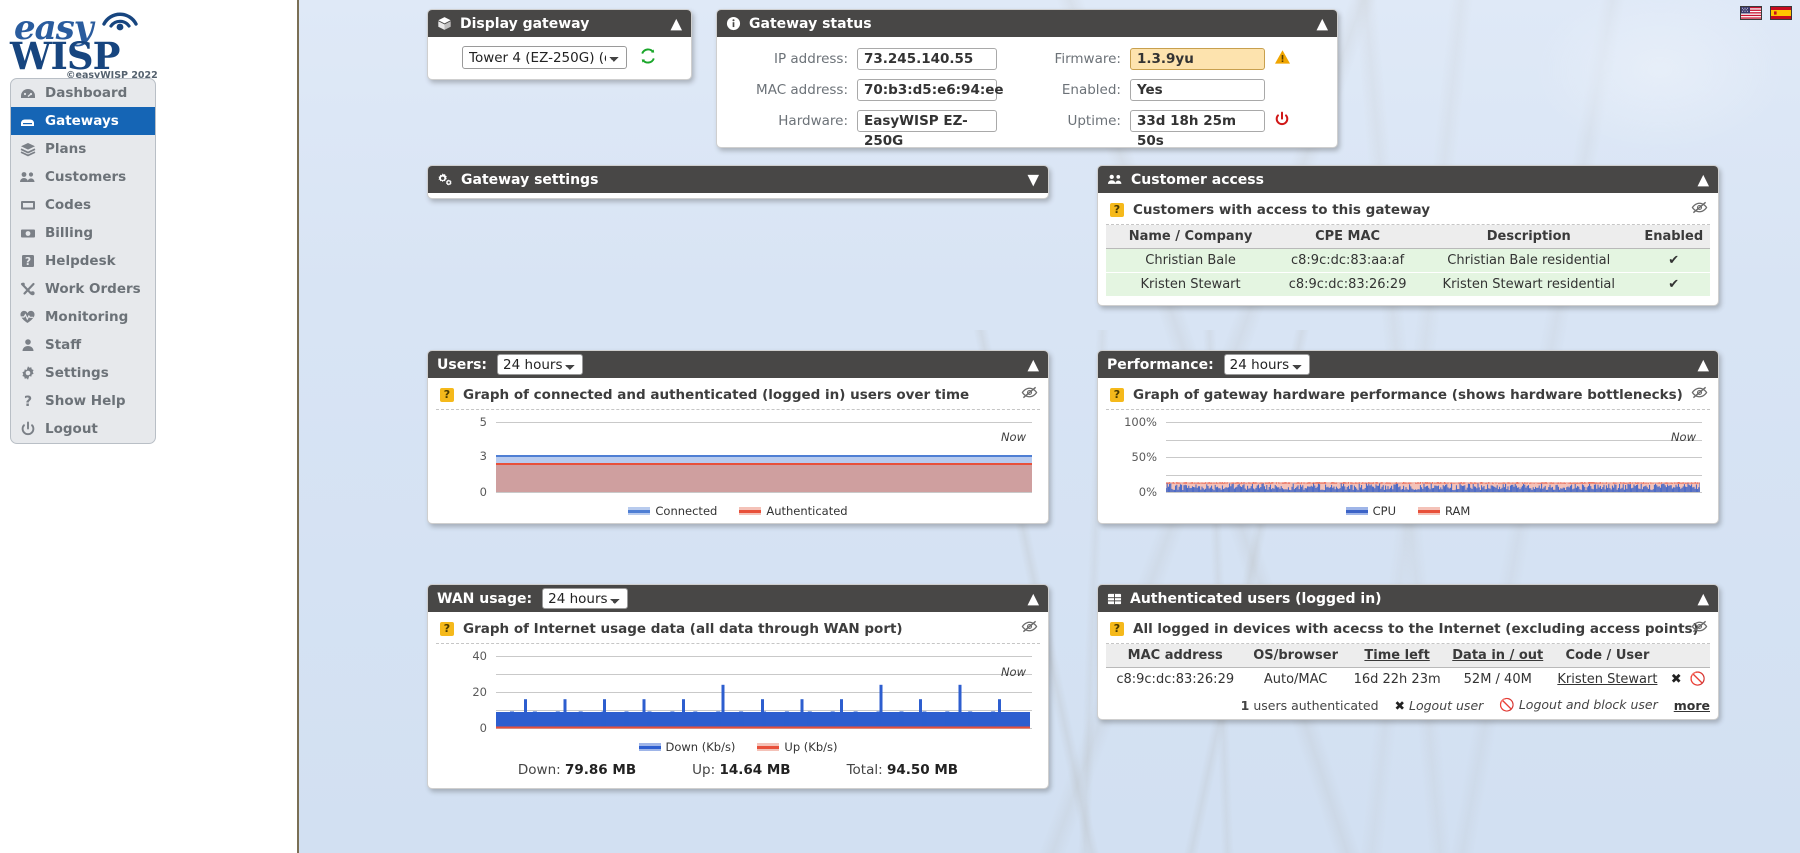  What do you see at coordinates (648, 58) in the screenshot?
I see `refresh-icon` at bounding box center [648, 58].